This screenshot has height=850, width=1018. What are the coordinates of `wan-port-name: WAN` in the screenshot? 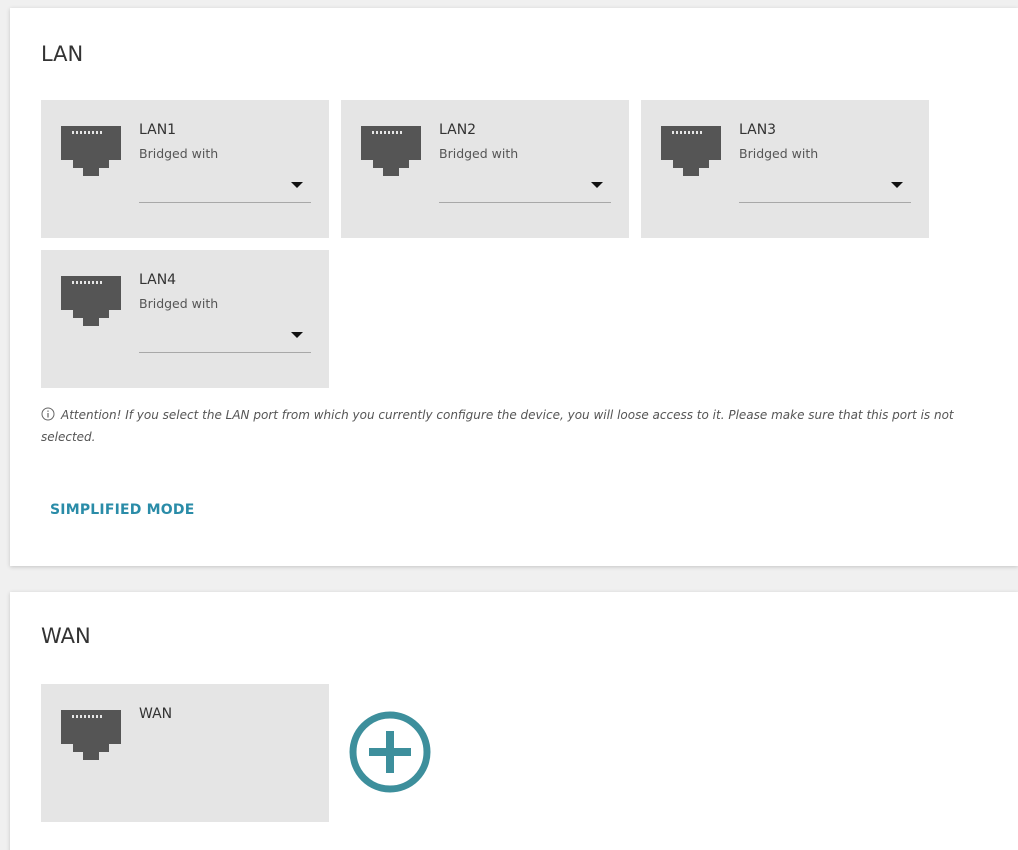 It's located at (156, 714).